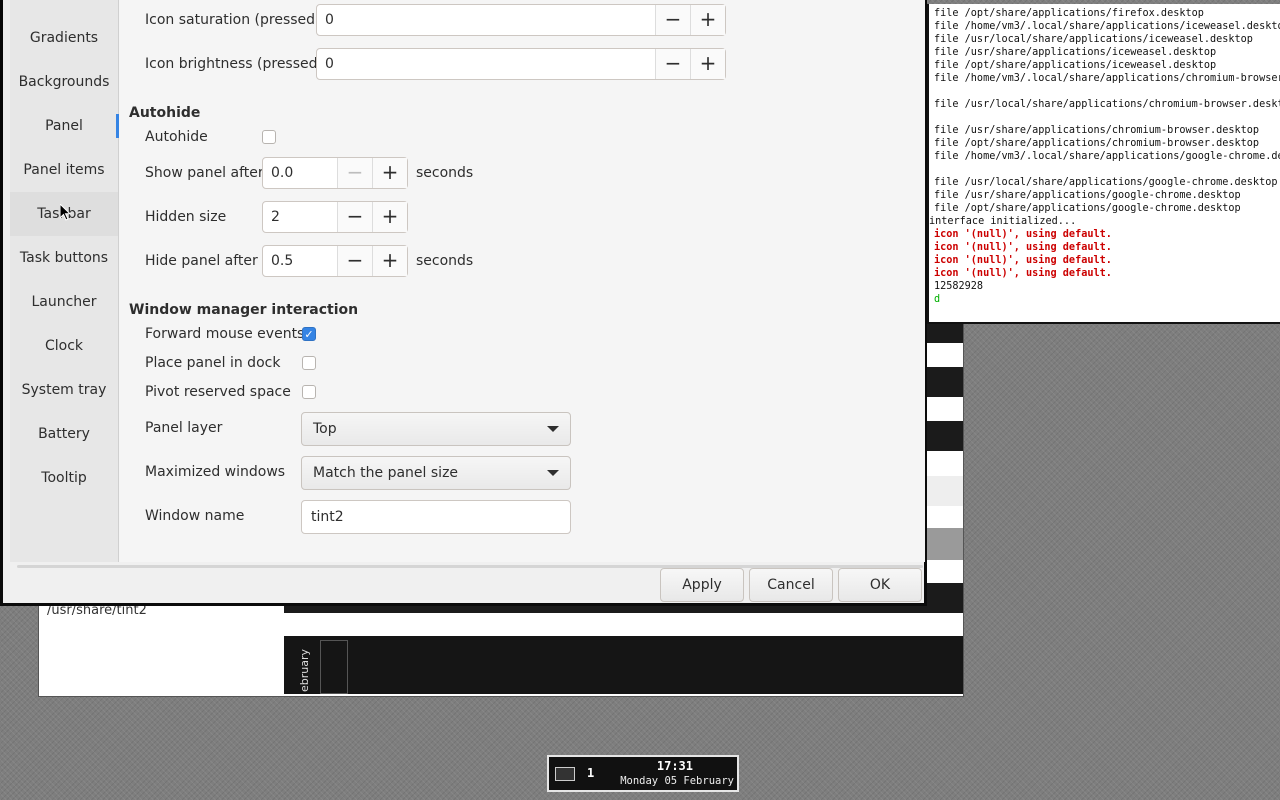 This screenshot has height=800, width=1280. I want to click on icon-brightness-pressed-label: Icon brightness (pressed), so click(234, 64).